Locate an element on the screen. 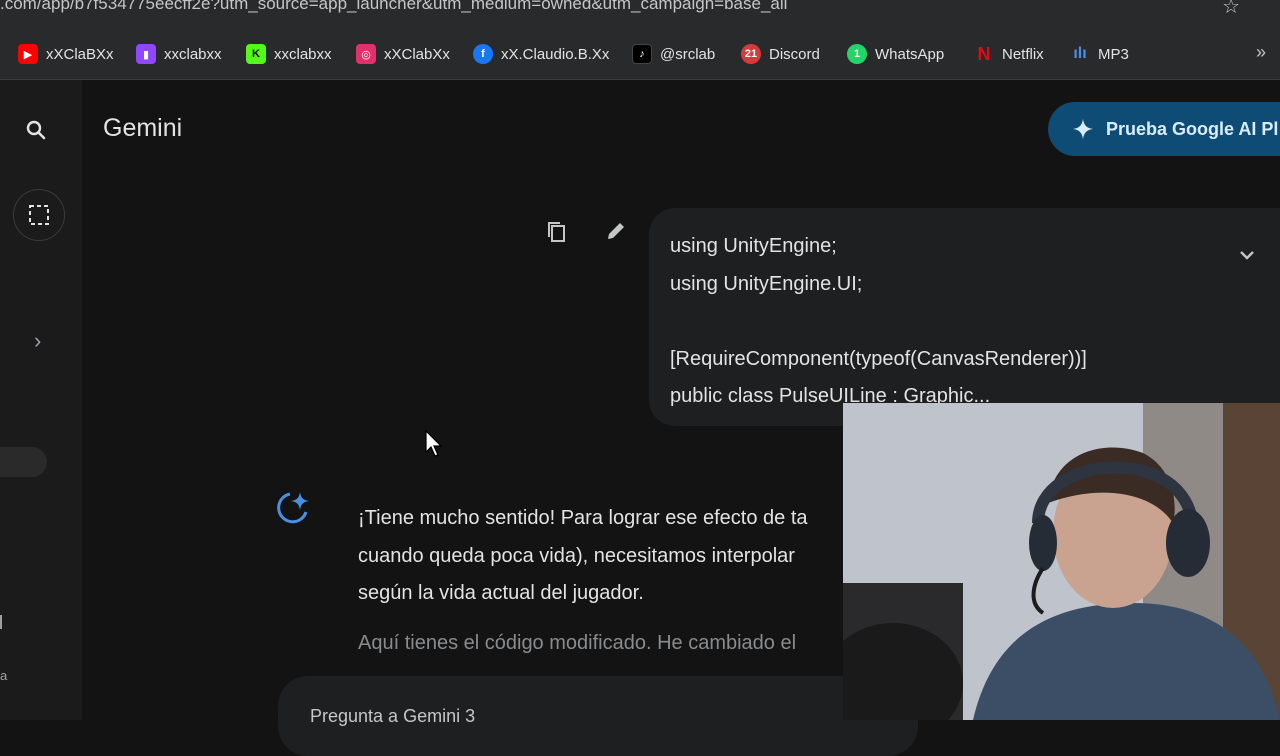 This screenshot has height=756, width=1280. facebook-icon: f is located at coordinates (483, 54).